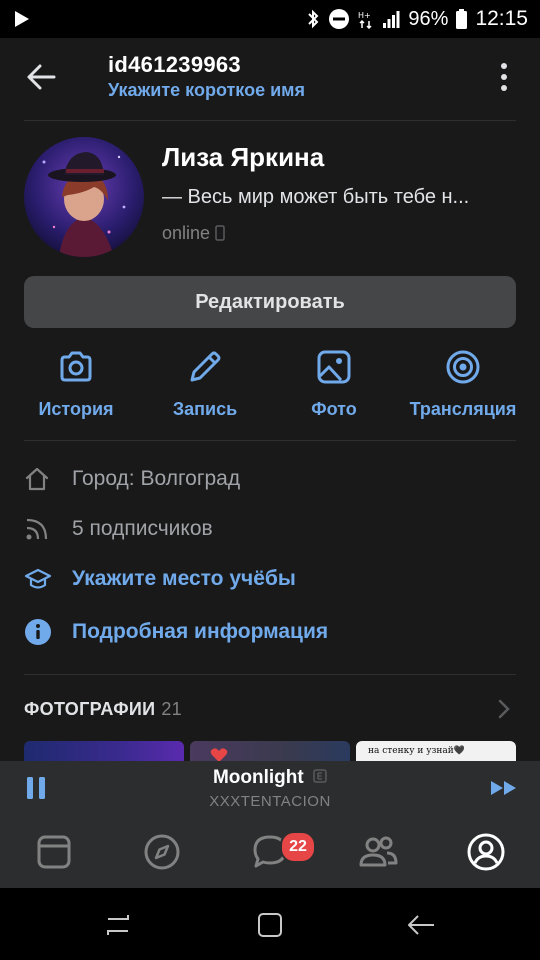 This screenshot has height=960, width=540. I want to click on action-broadcast: Трансляция, so click(463, 384).